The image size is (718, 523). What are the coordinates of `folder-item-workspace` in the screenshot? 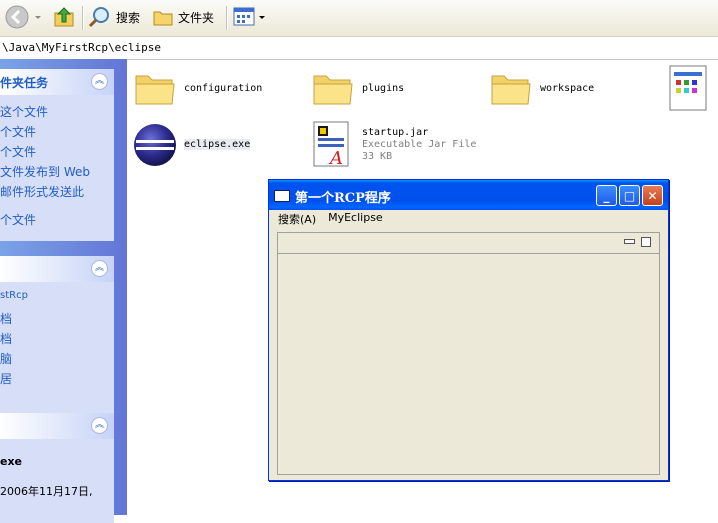 It's located at (511, 89).